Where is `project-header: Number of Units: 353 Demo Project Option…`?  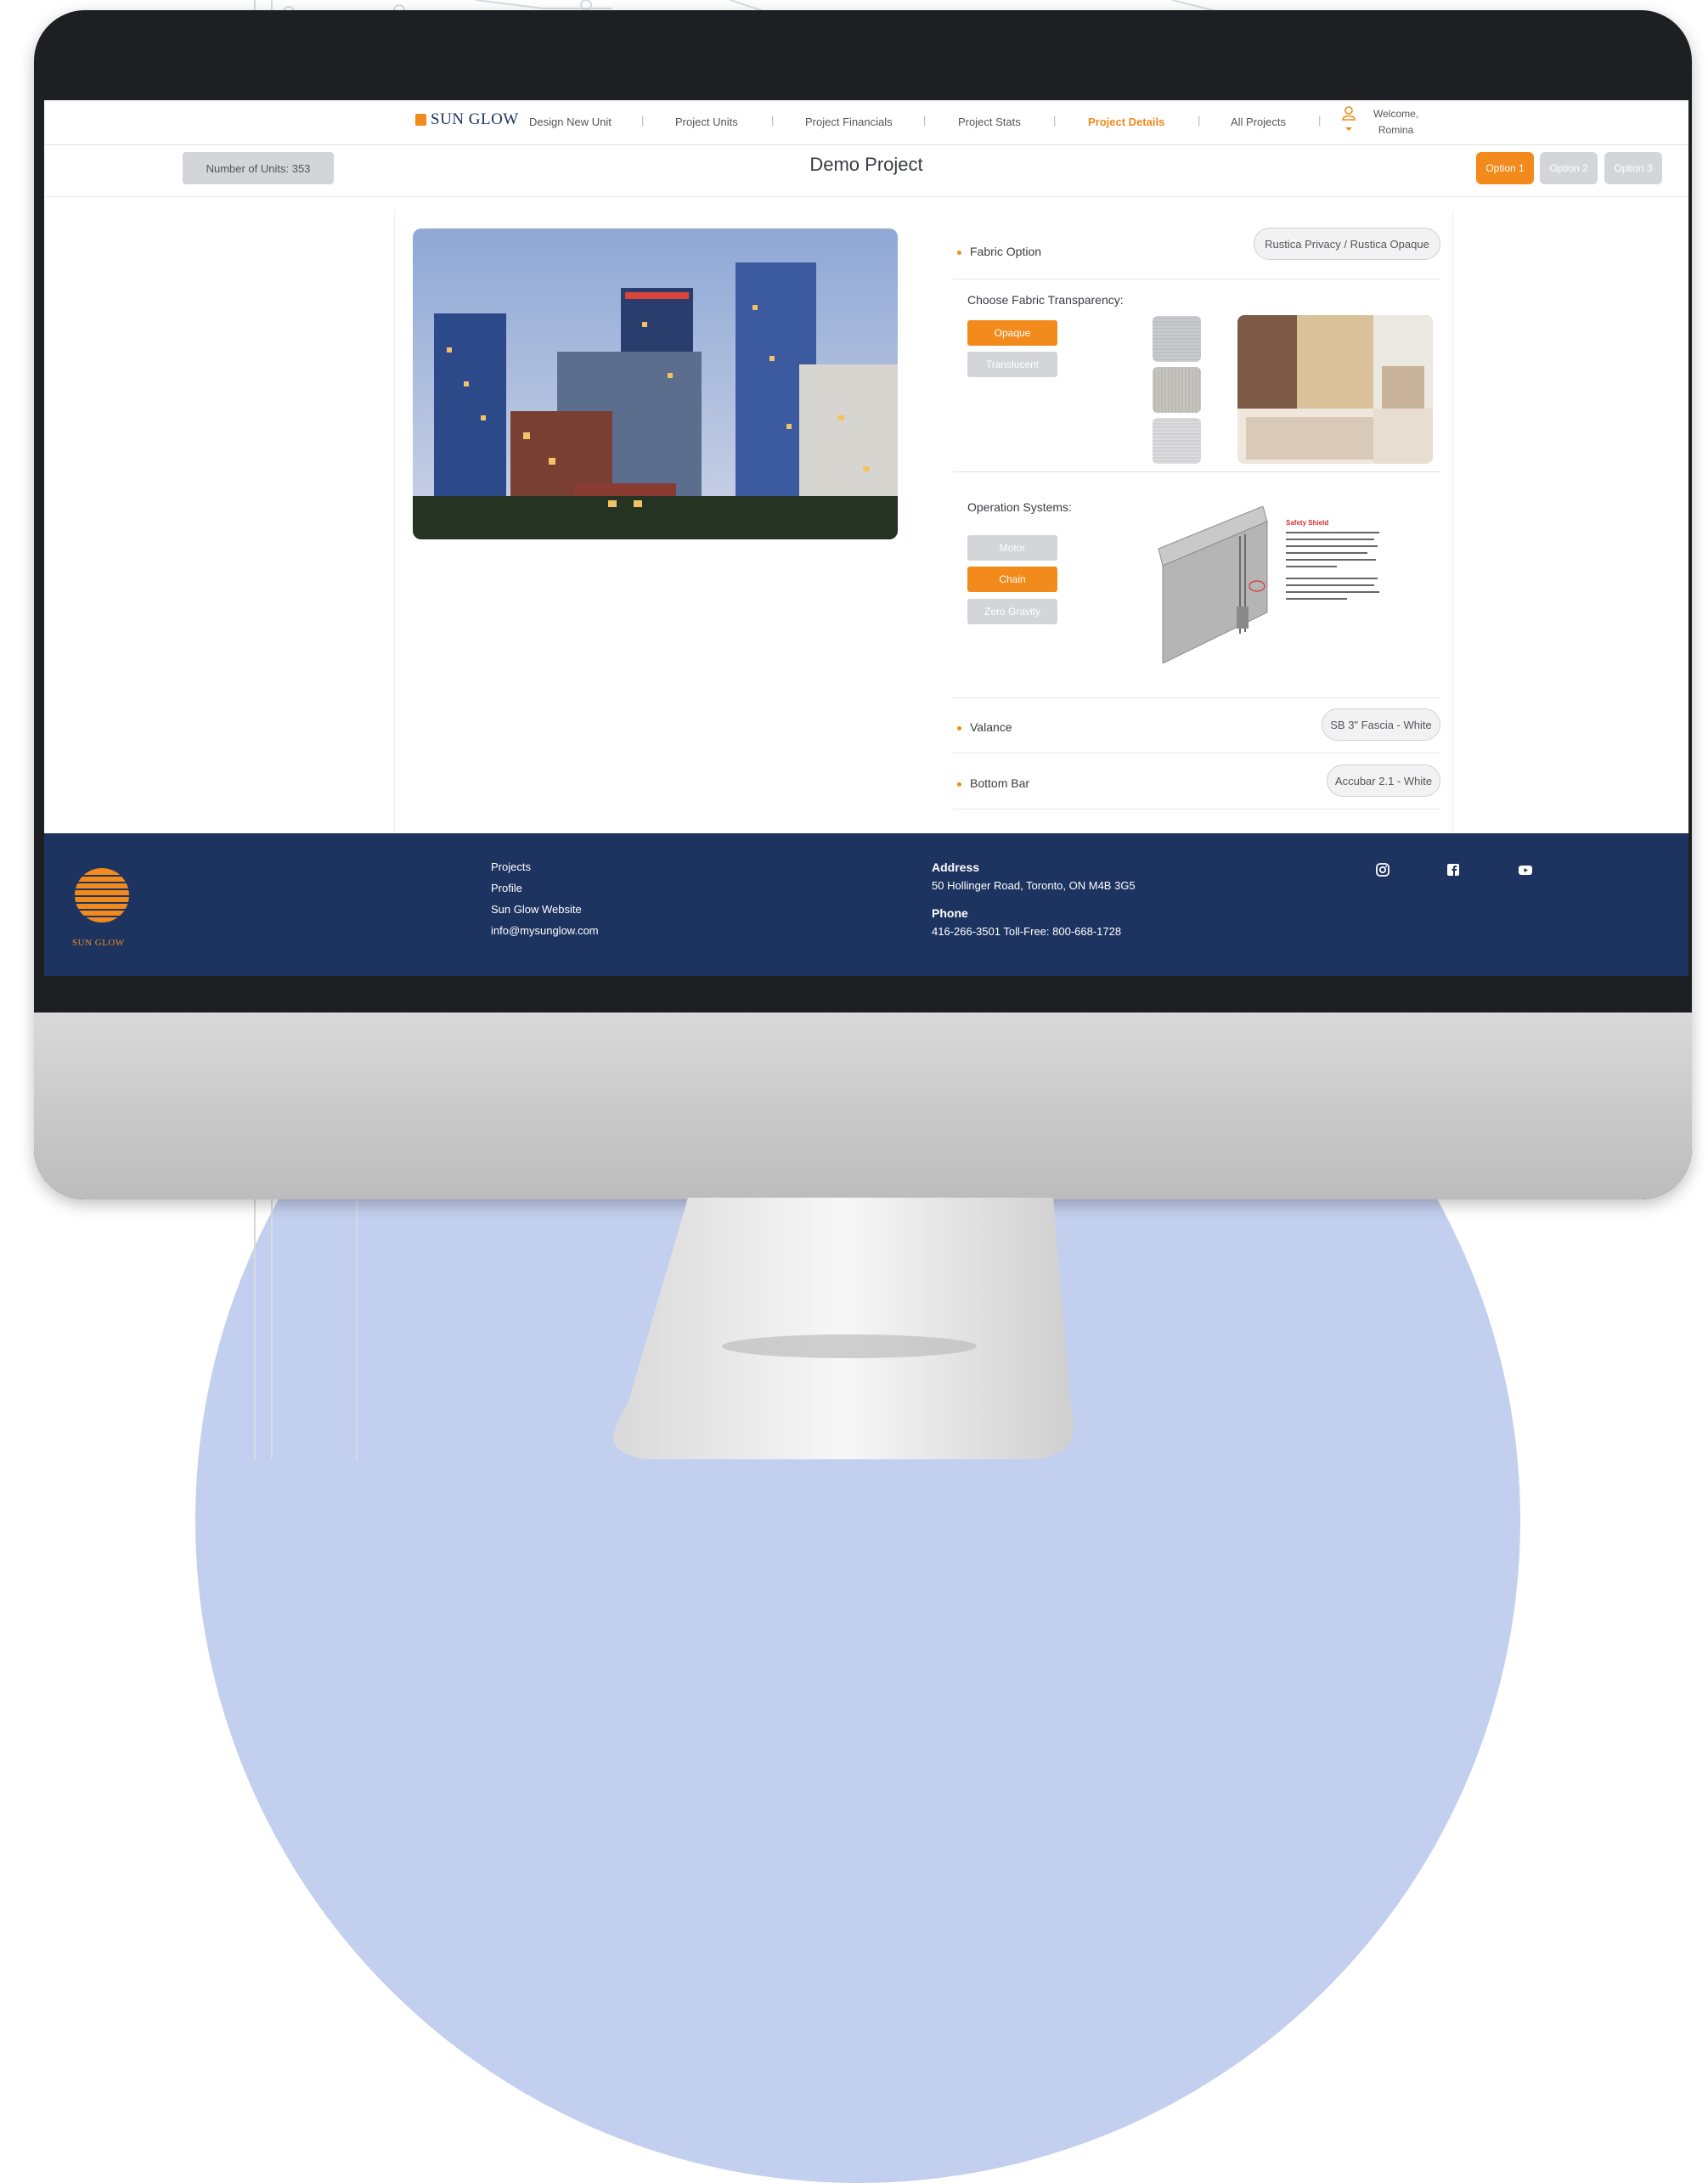
project-header: Number of Units: 353 Demo Project Option… is located at coordinates (866, 171).